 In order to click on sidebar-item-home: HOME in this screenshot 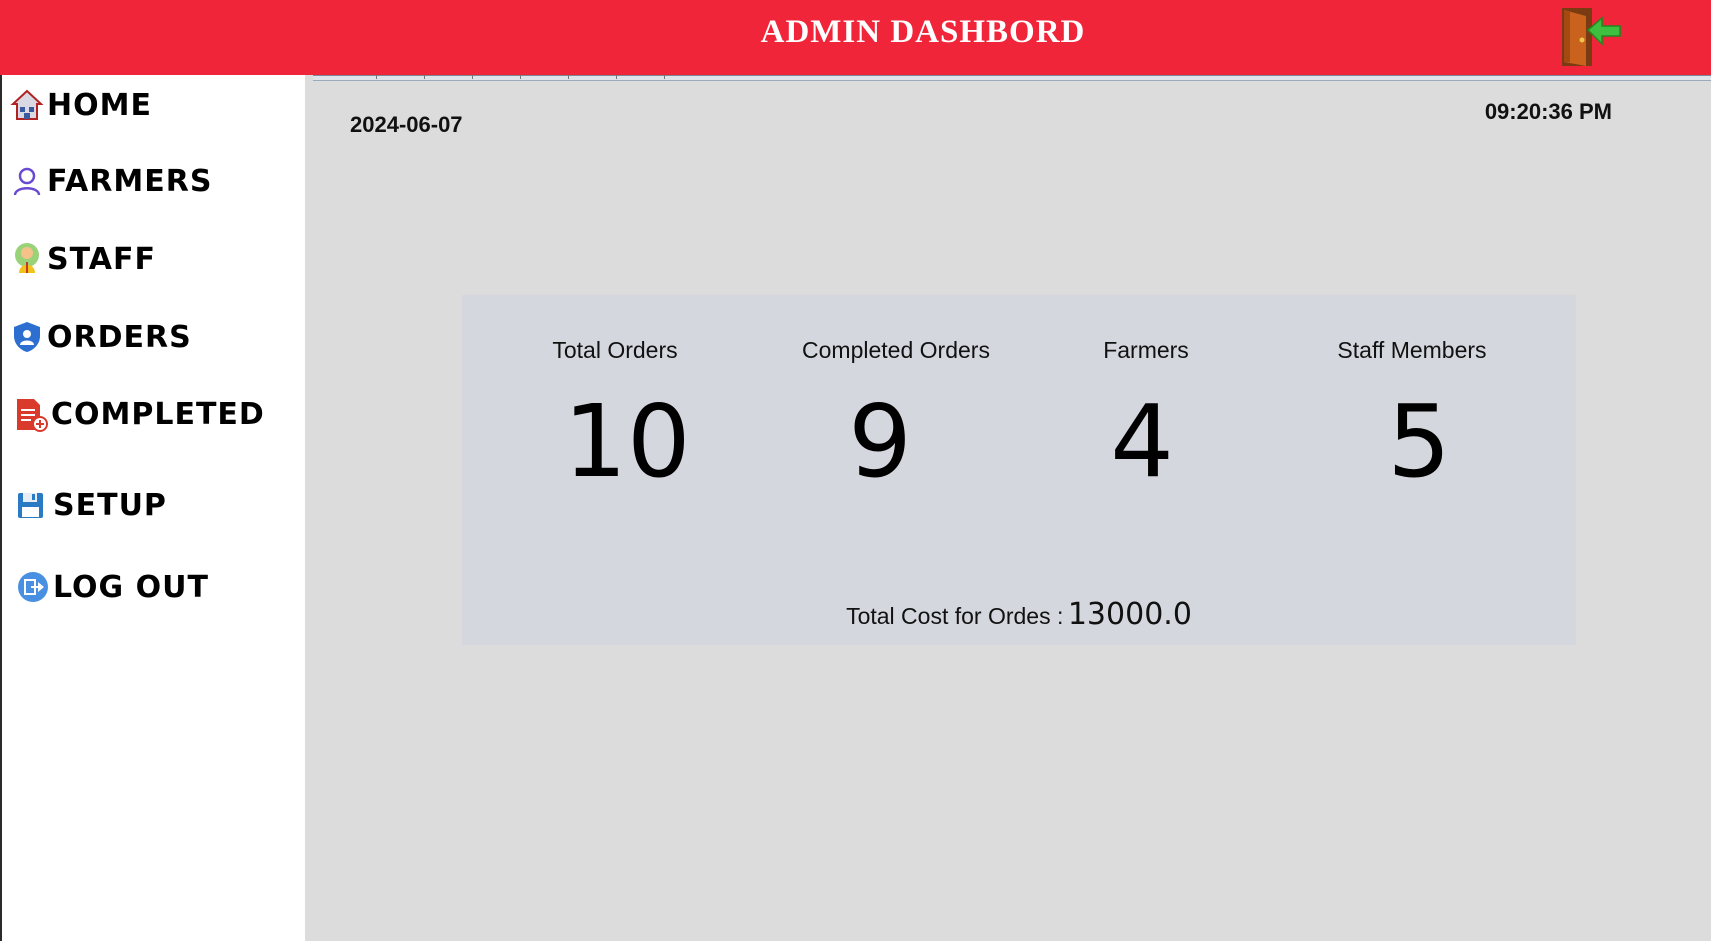, I will do `click(81, 105)`.